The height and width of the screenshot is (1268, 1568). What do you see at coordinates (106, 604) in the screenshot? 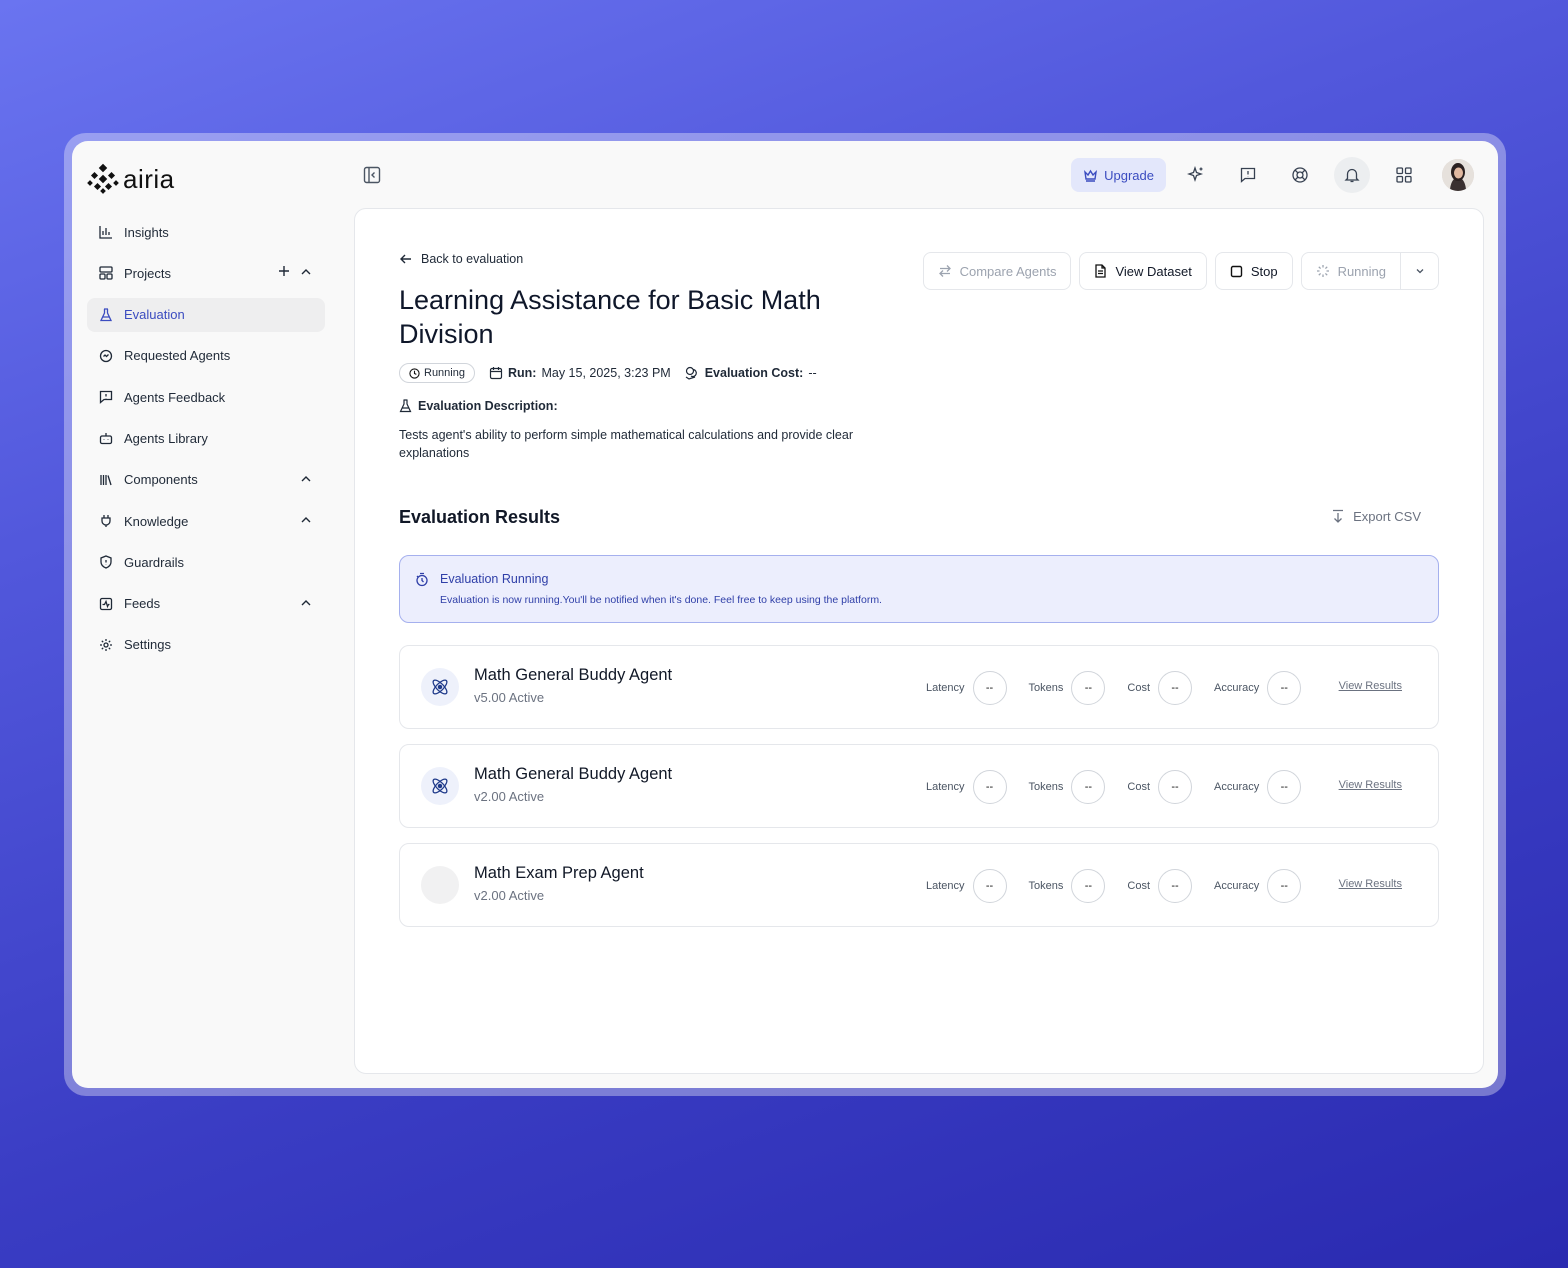
I see `activity-icon` at bounding box center [106, 604].